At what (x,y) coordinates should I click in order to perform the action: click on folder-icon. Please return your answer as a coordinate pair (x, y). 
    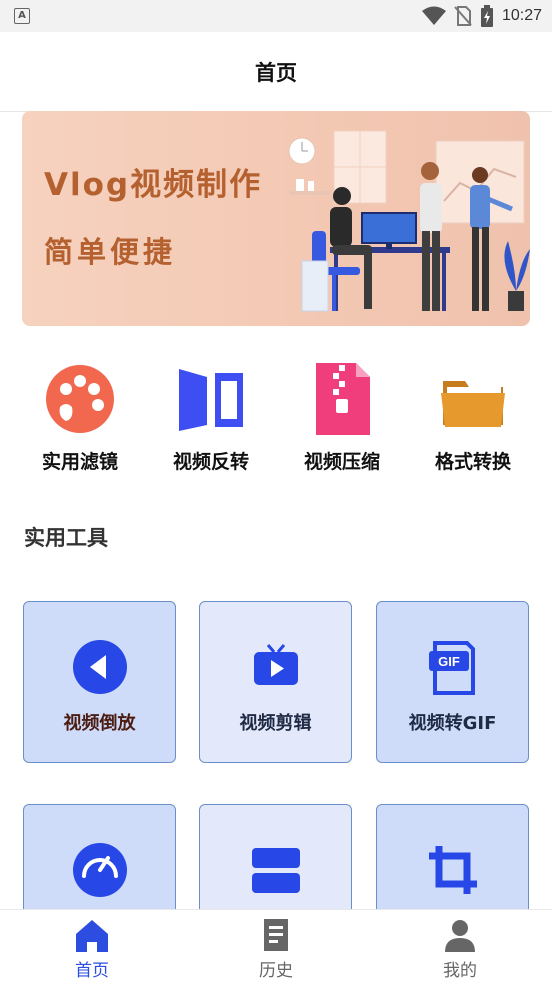
    Looking at the image, I should click on (473, 404).